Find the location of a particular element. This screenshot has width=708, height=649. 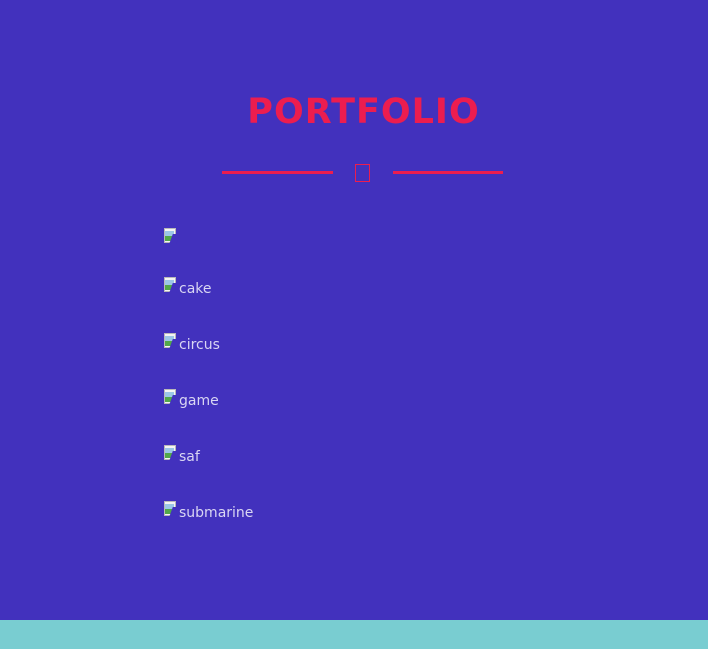

portfolio-item-game: game is located at coordinates (191, 400).